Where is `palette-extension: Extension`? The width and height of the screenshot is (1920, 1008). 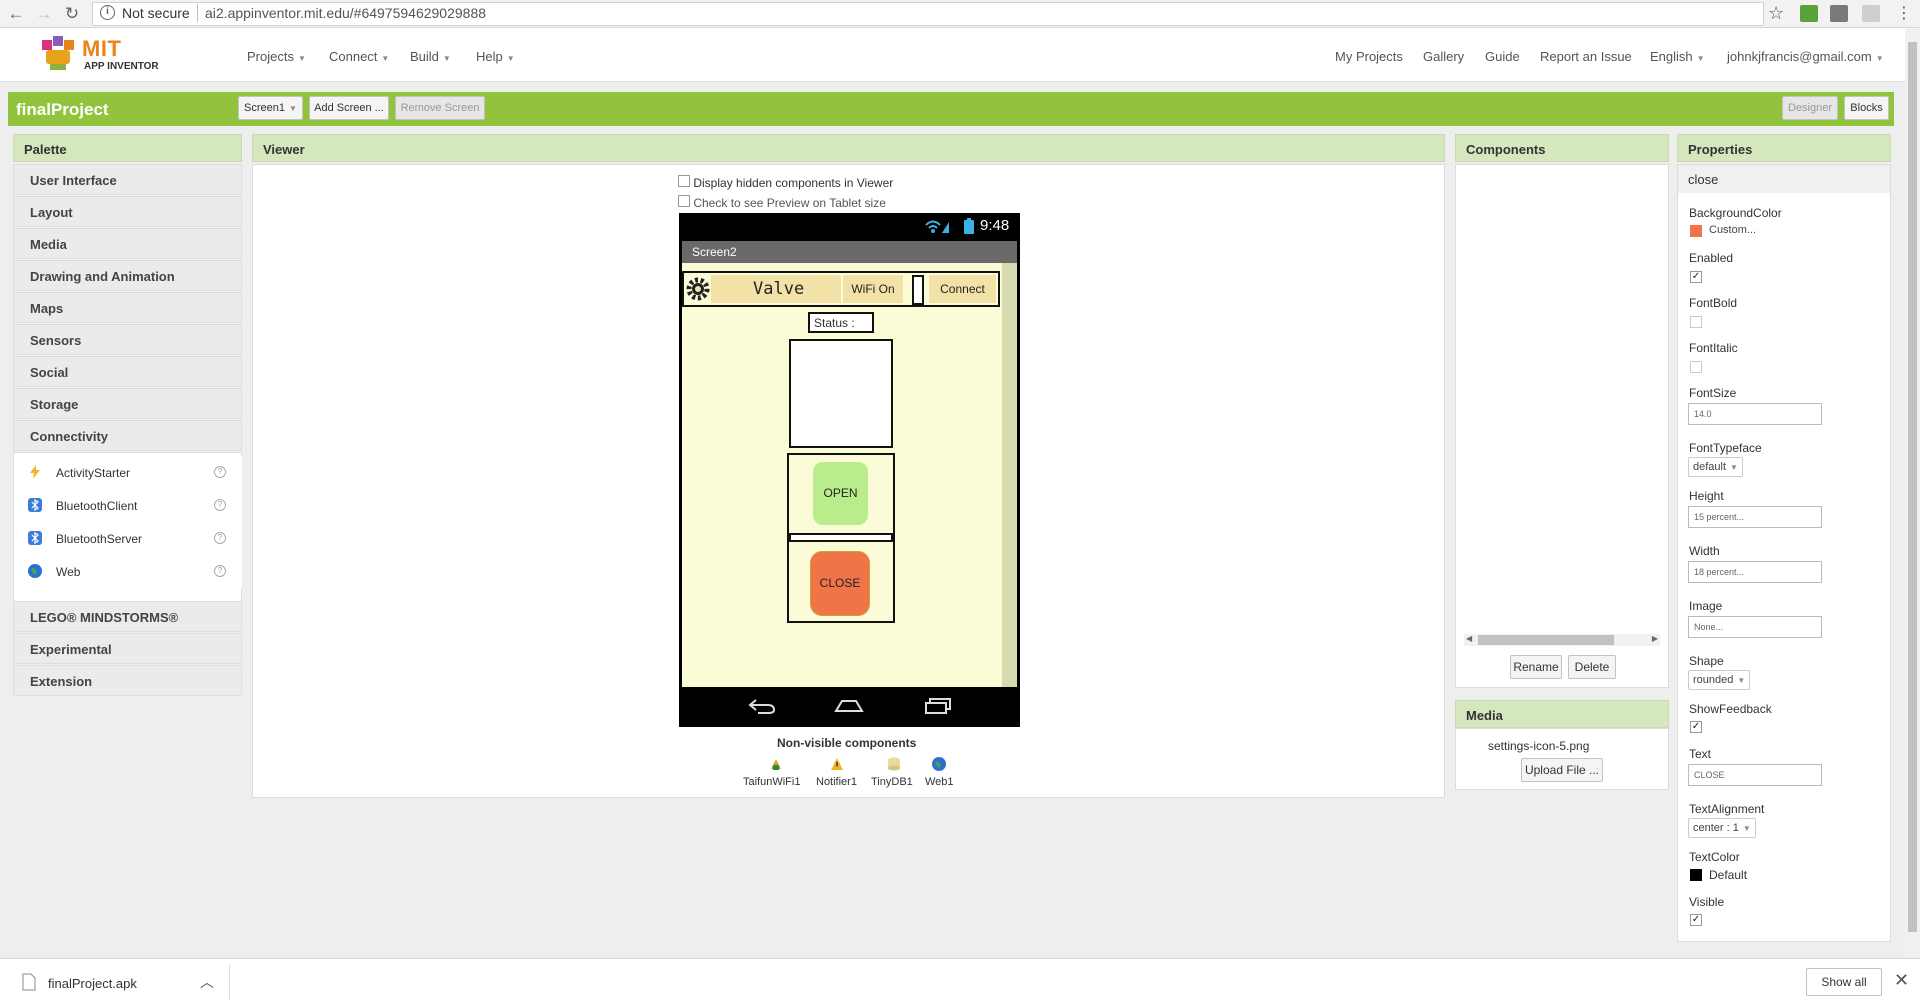
palette-extension: Extension is located at coordinates (127, 680).